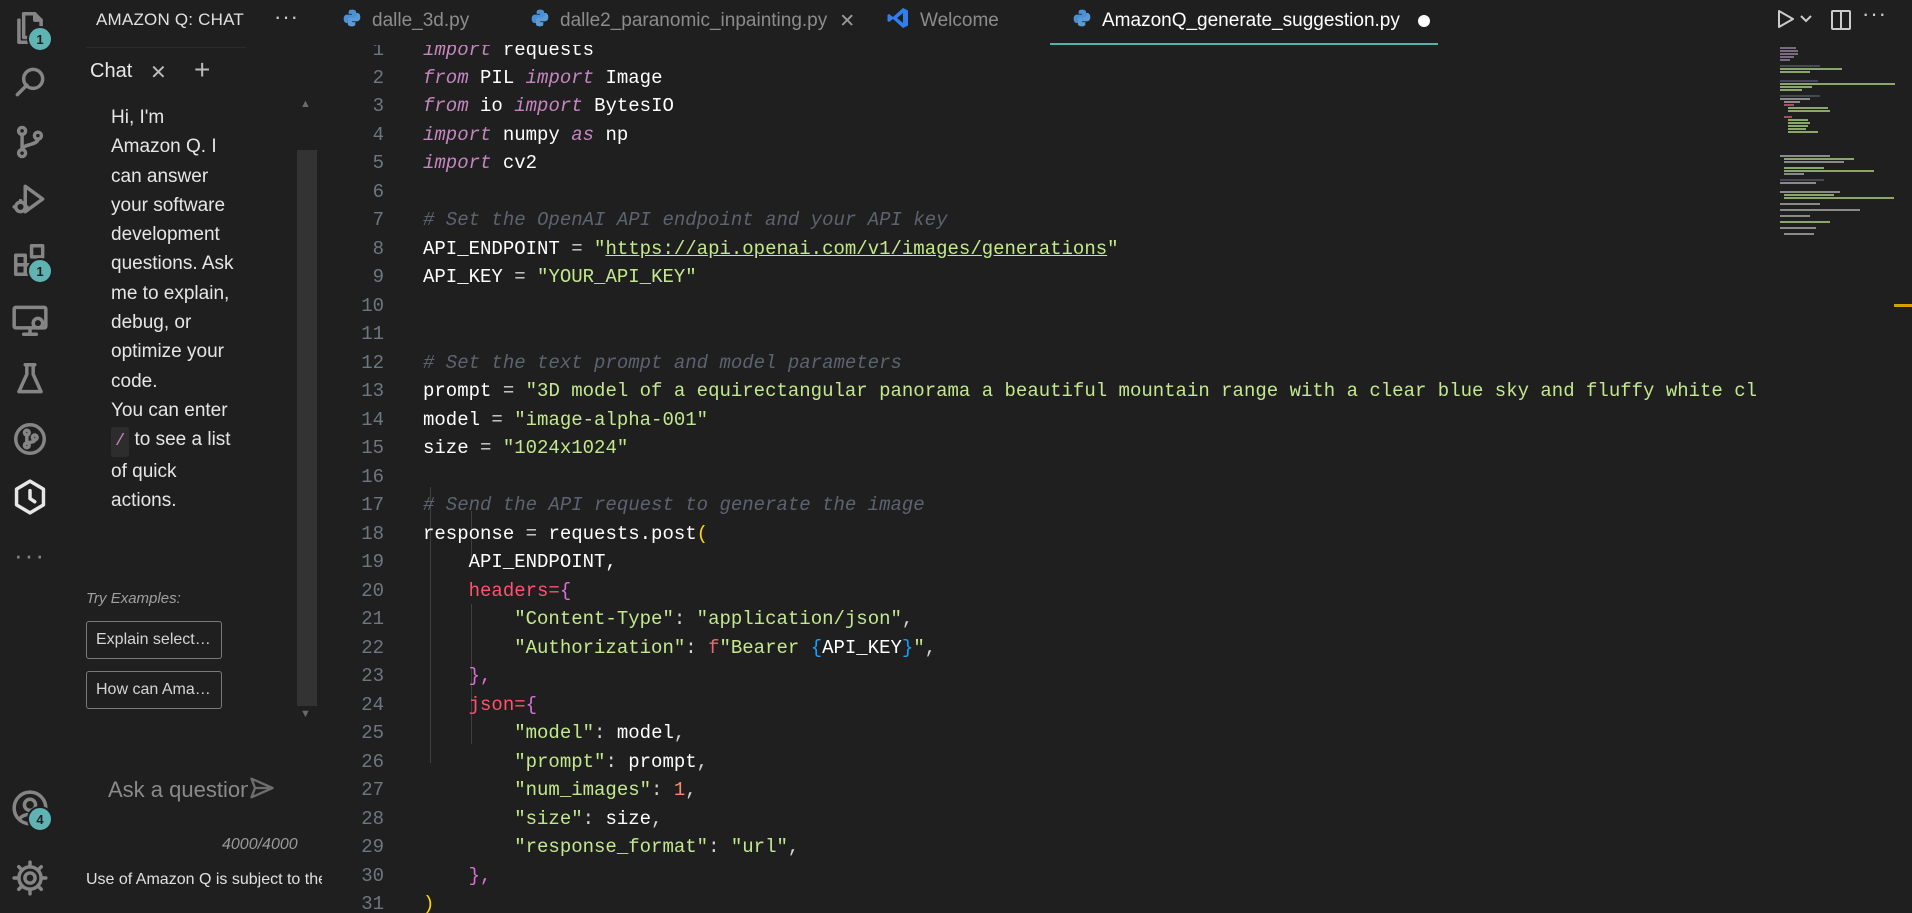 Image resolution: width=1912 pixels, height=913 pixels. I want to click on code-line-21: 21 "Content-Type": "application/json",, so click(622, 619).